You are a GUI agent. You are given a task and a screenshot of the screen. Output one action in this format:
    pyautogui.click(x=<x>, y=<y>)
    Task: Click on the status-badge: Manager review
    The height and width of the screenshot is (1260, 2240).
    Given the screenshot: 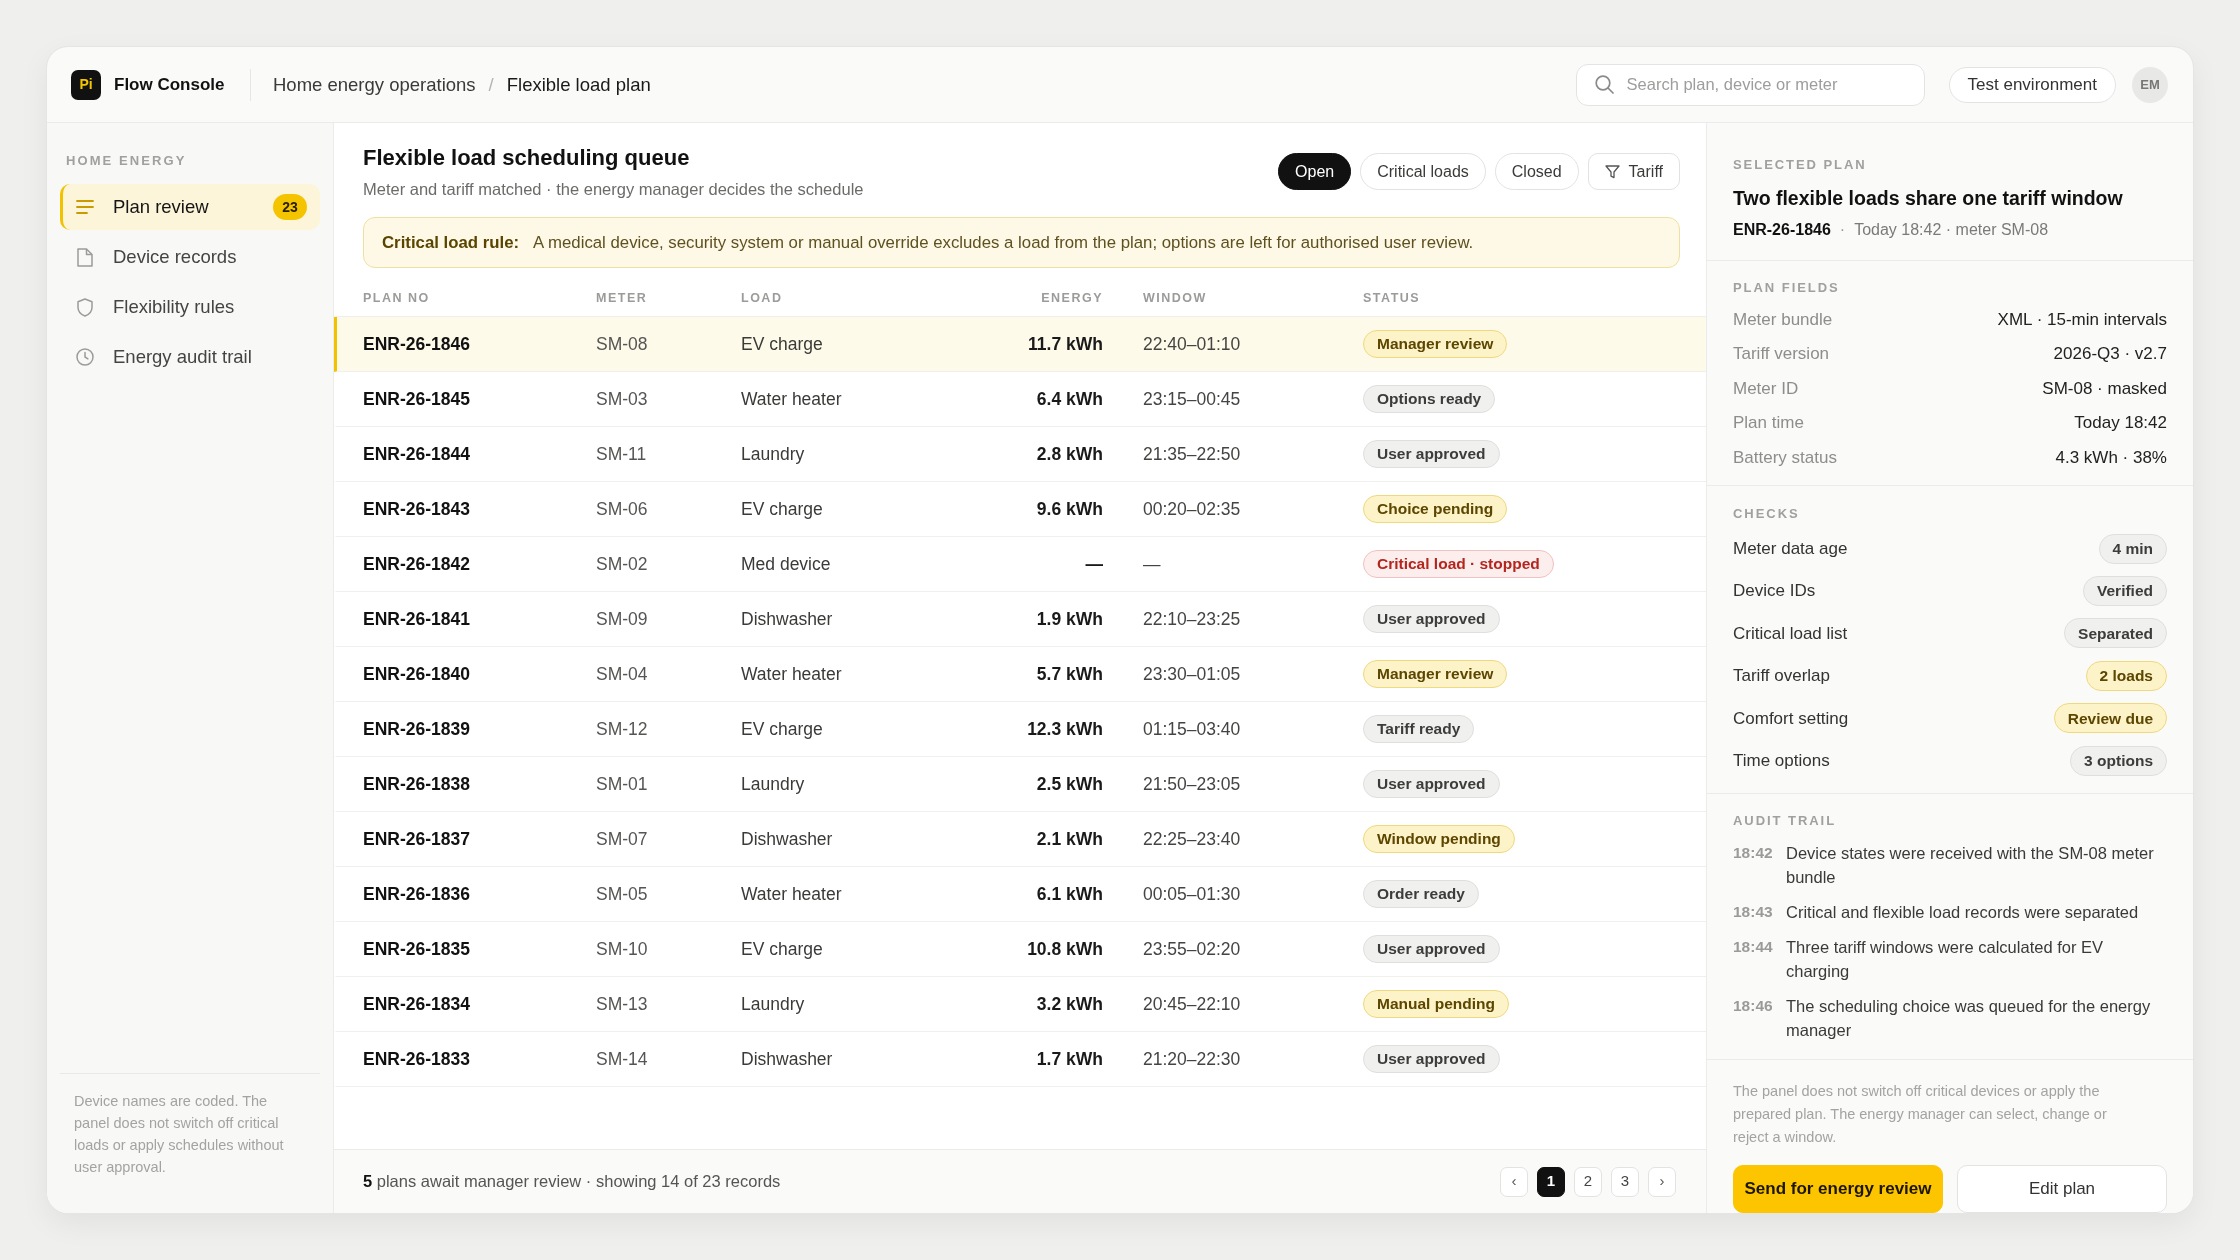 What is the action you would take?
    pyautogui.click(x=1435, y=674)
    